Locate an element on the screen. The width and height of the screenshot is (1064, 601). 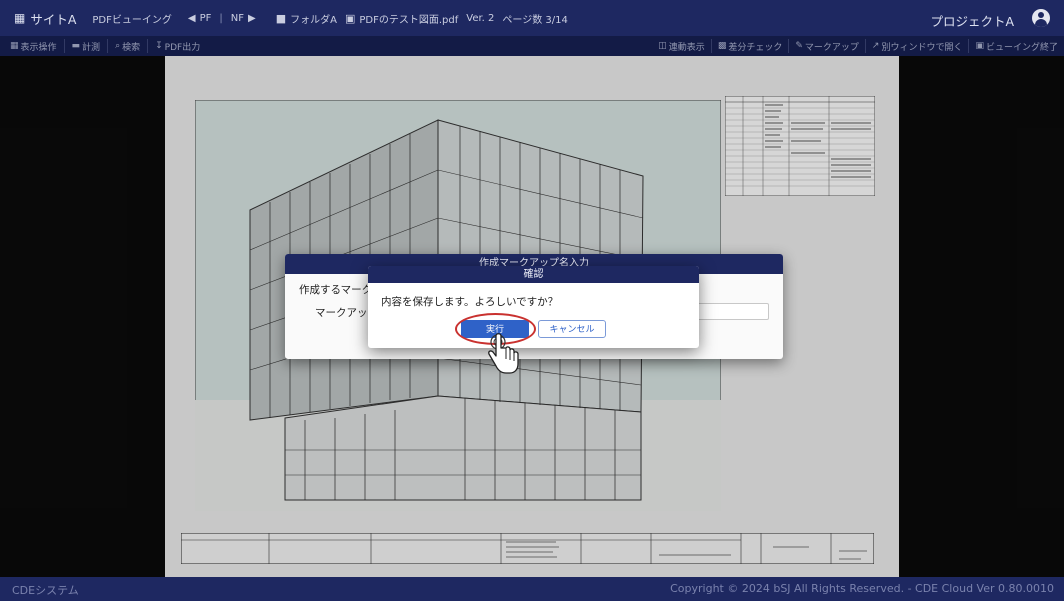
prev-icon: ◀ is located at coordinates (191, 18).